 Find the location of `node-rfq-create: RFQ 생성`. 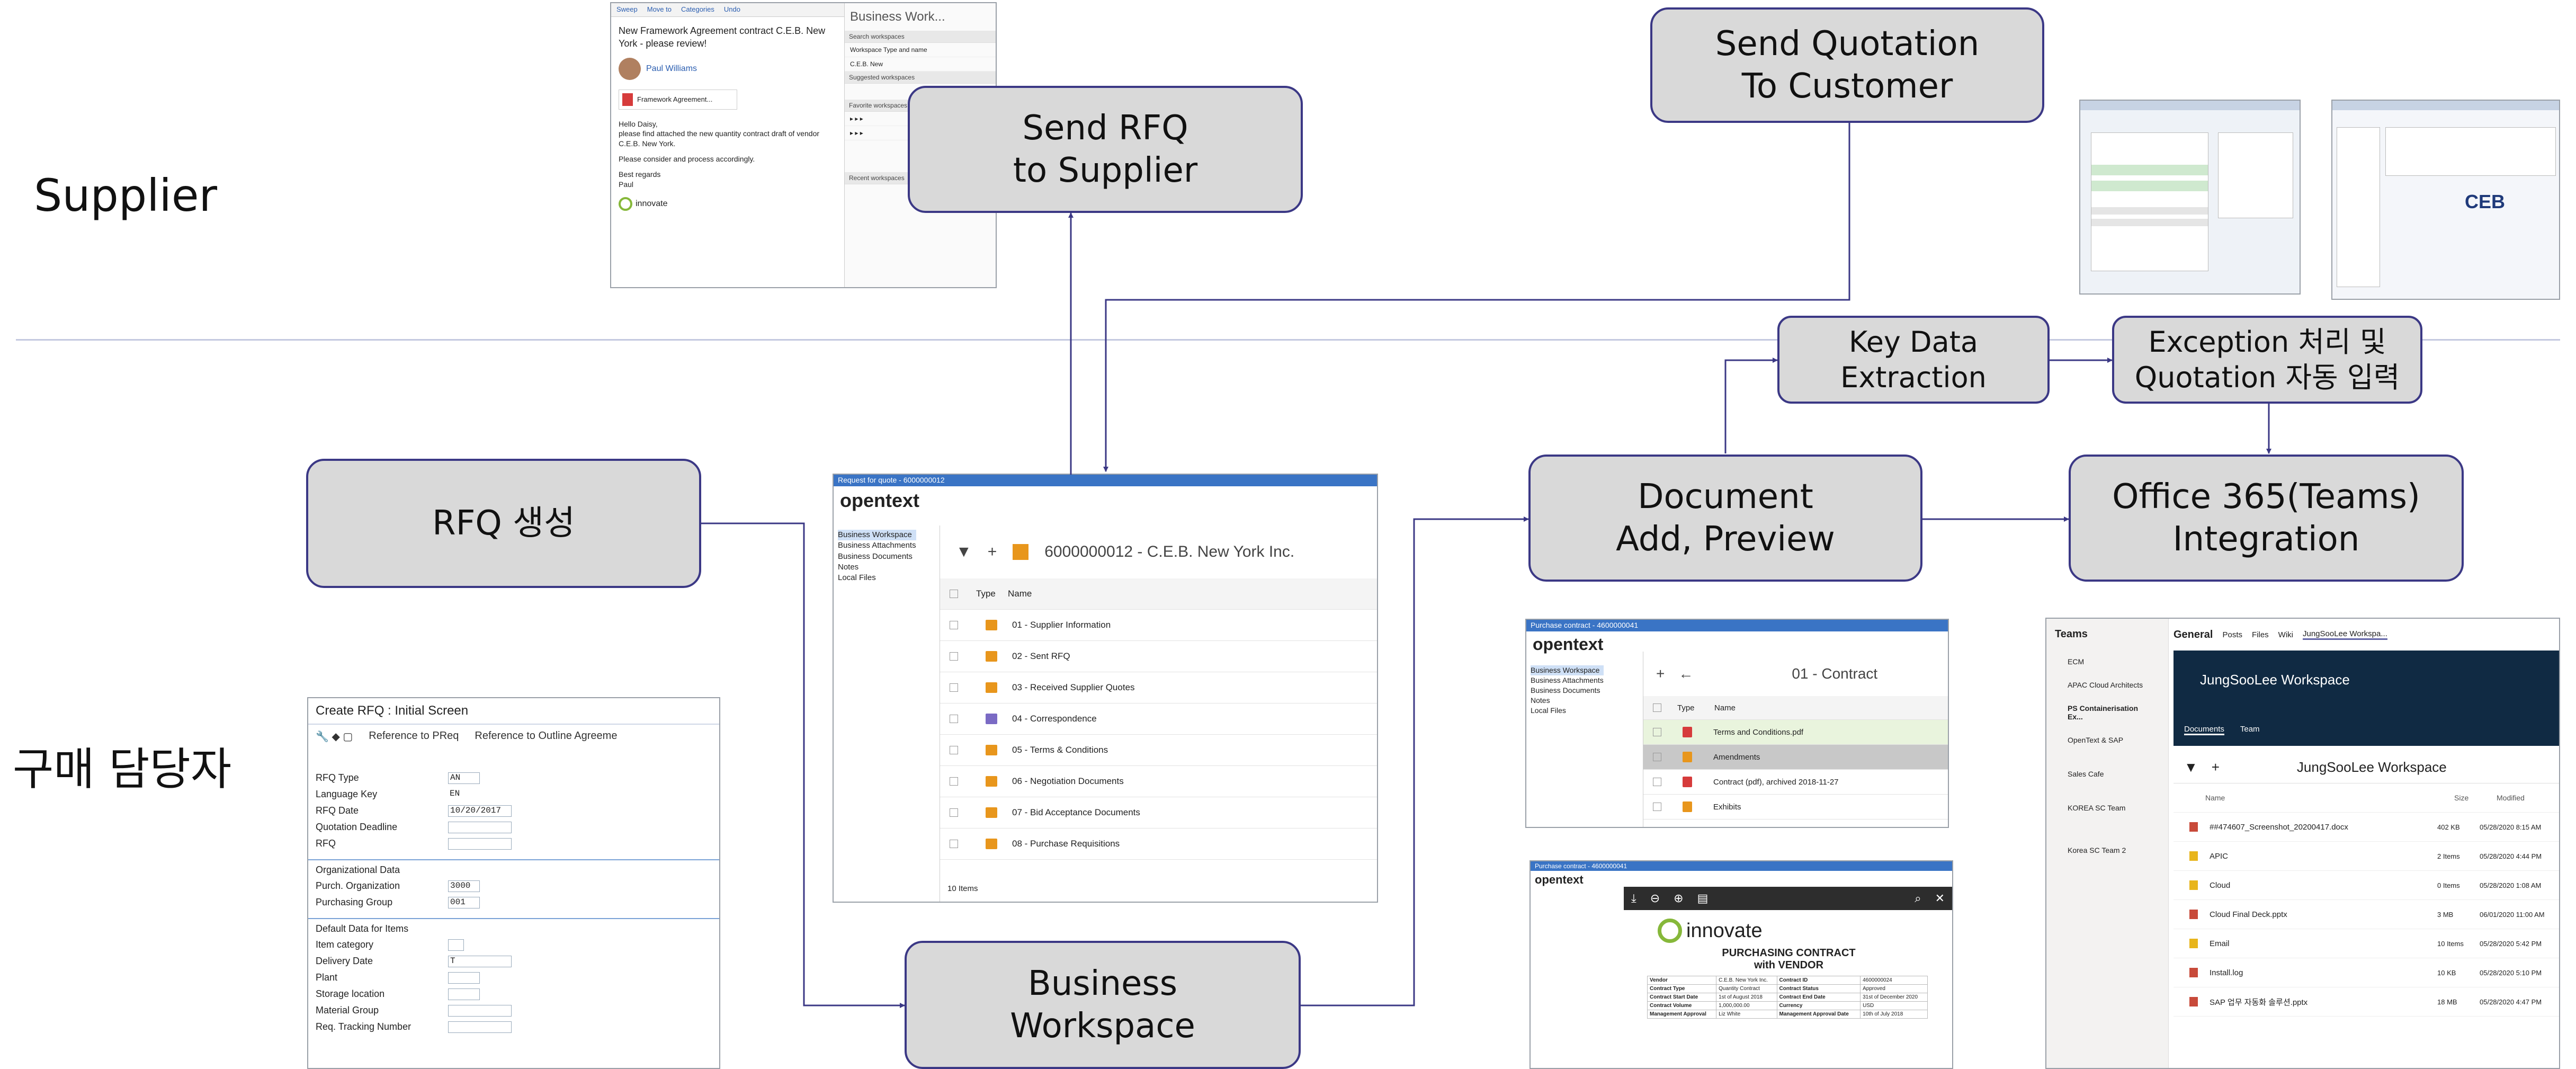

node-rfq-create: RFQ 생성 is located at coordinates (503, 523).